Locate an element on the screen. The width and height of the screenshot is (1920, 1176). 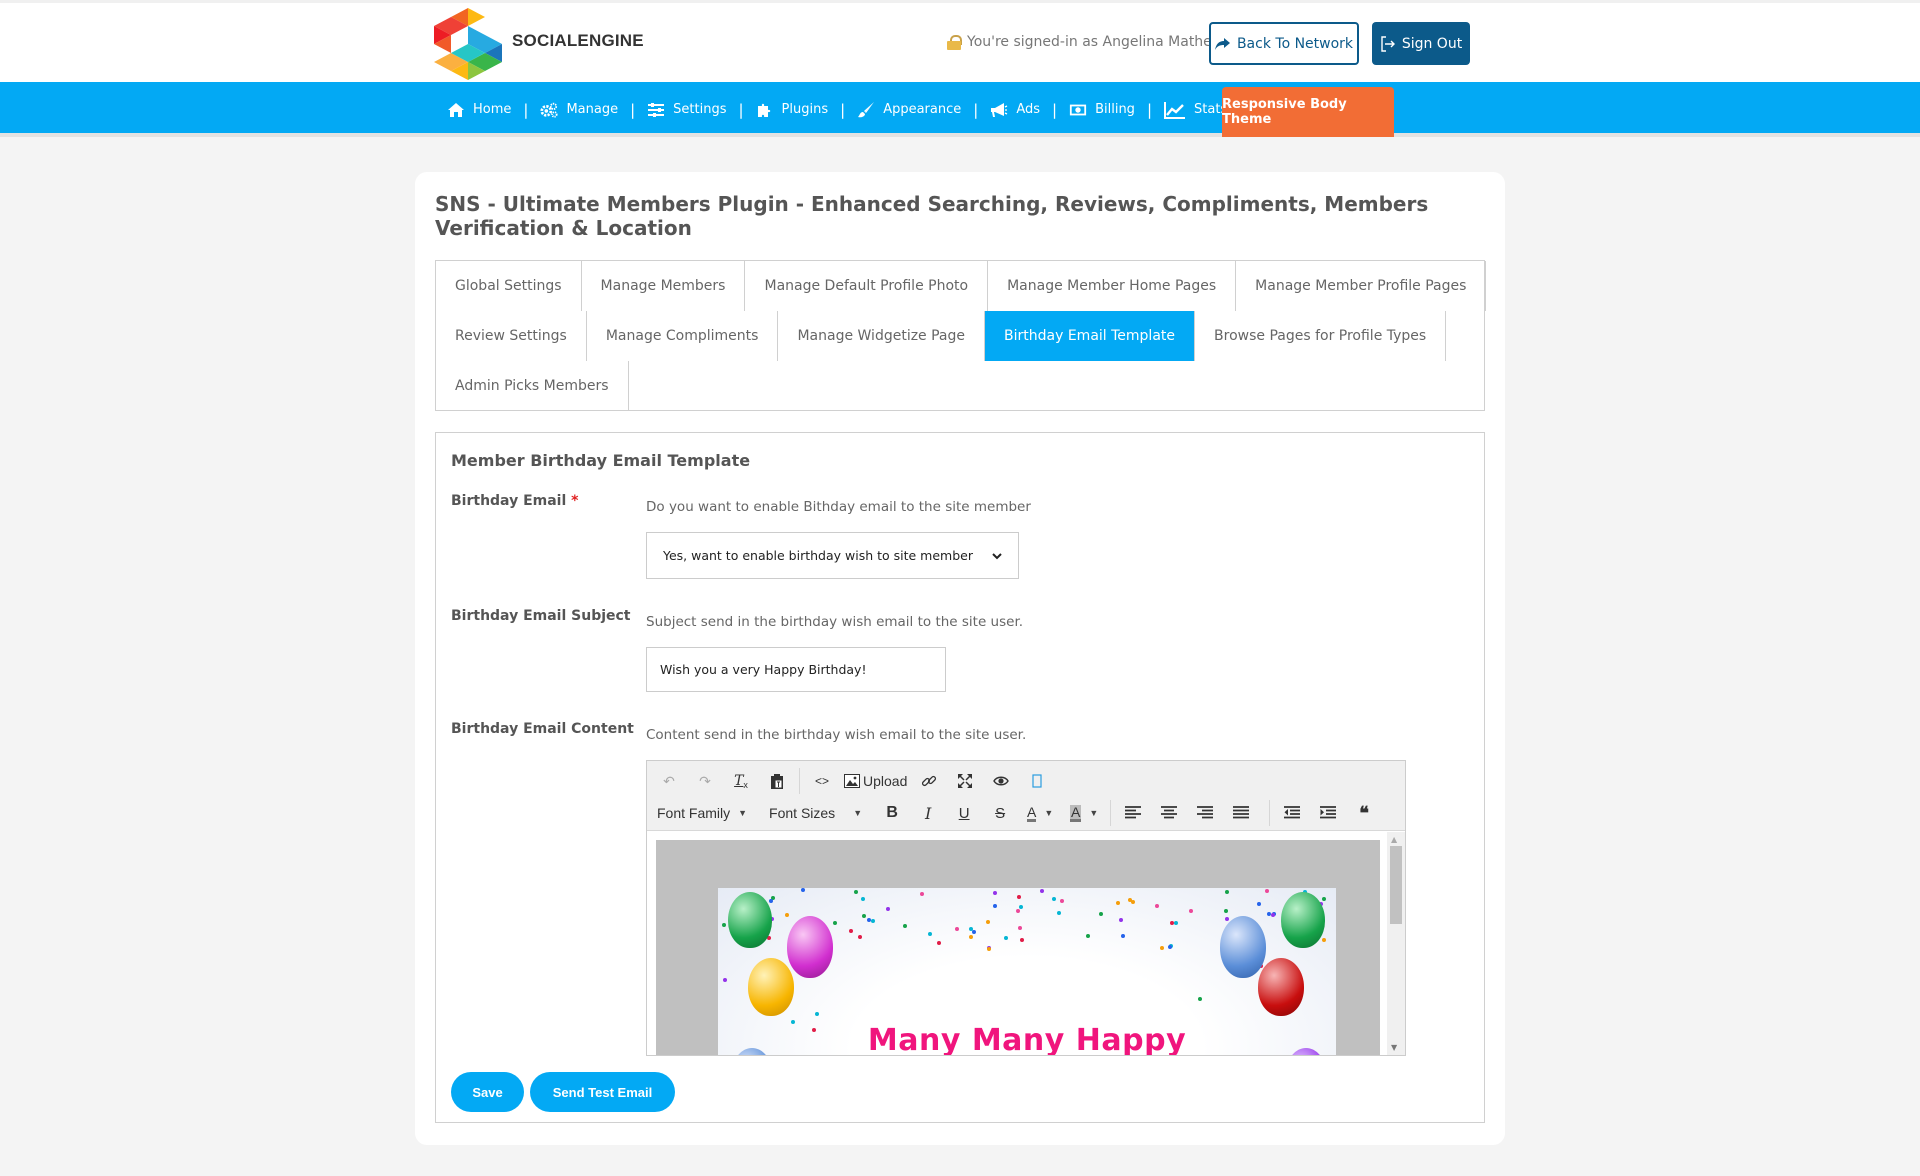
undo-icon: ↶ is located at coordinates (669, 781).